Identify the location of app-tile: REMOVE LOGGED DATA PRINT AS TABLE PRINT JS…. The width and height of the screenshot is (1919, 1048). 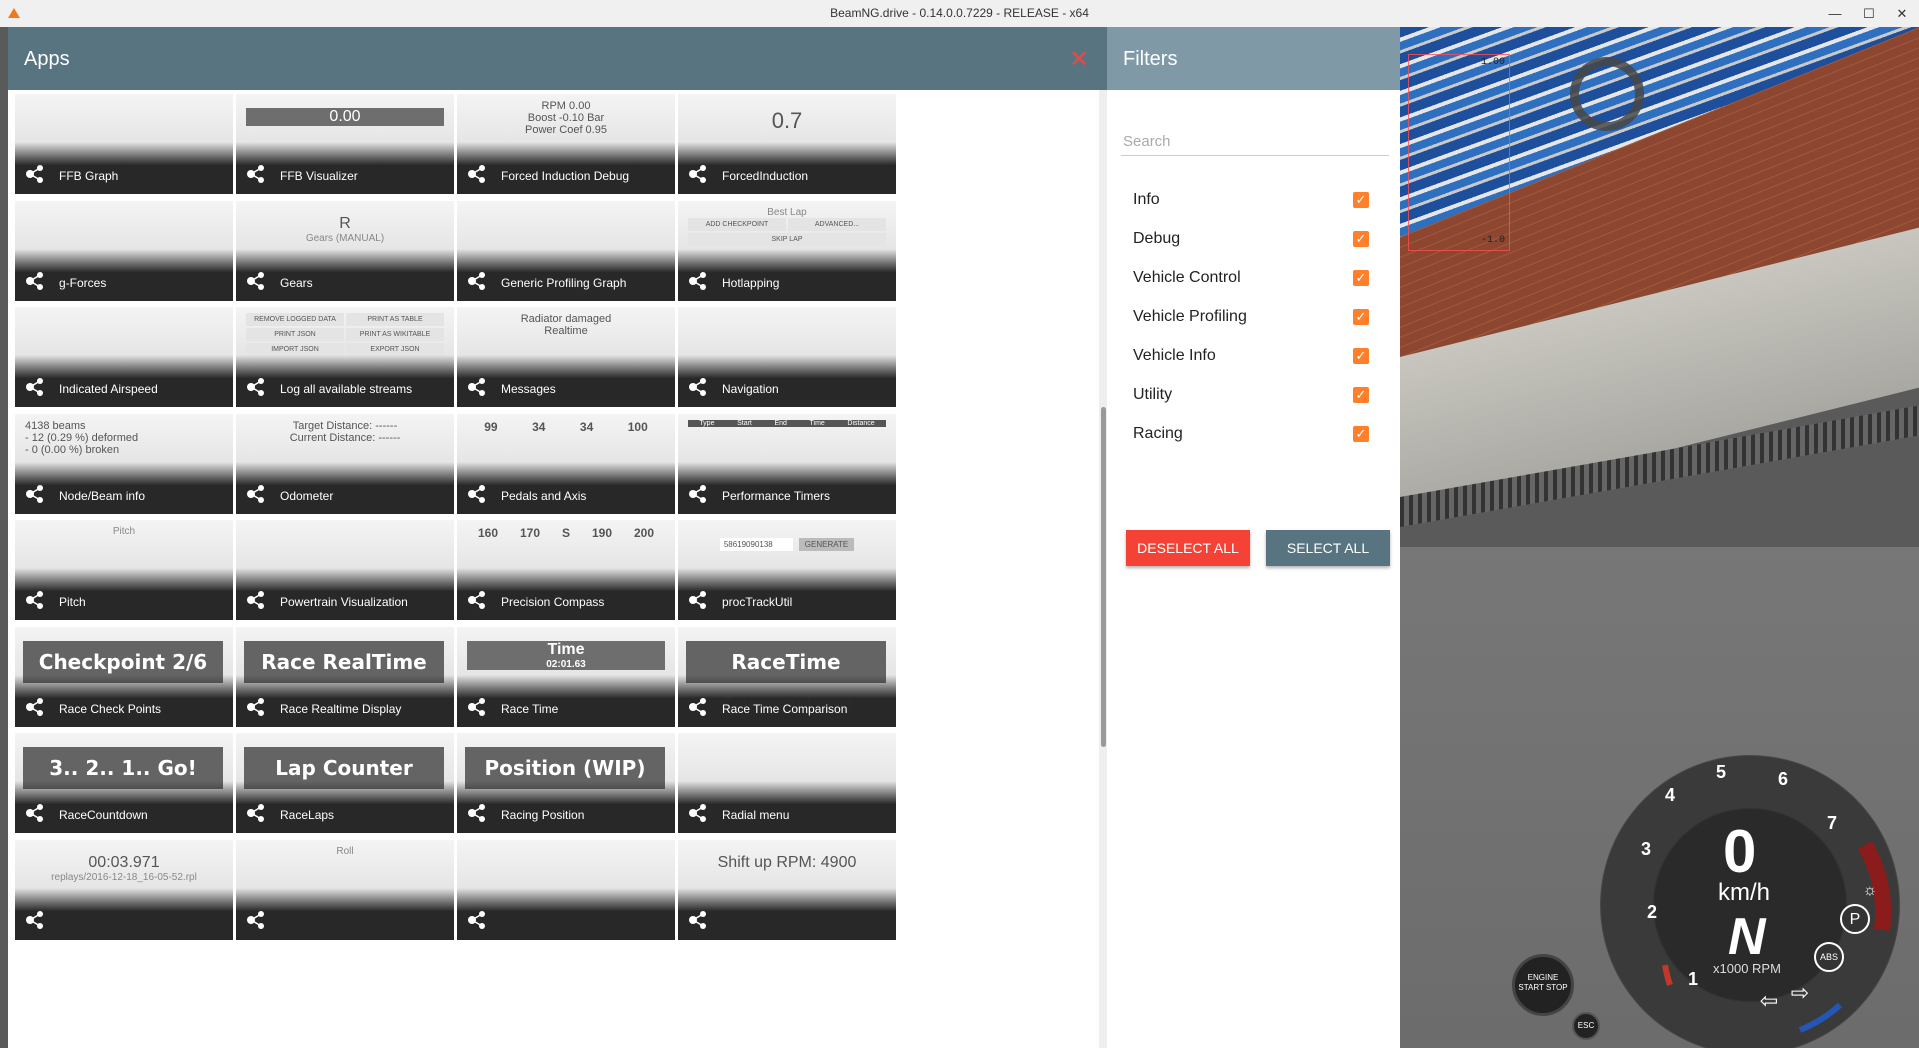
(345, 357).